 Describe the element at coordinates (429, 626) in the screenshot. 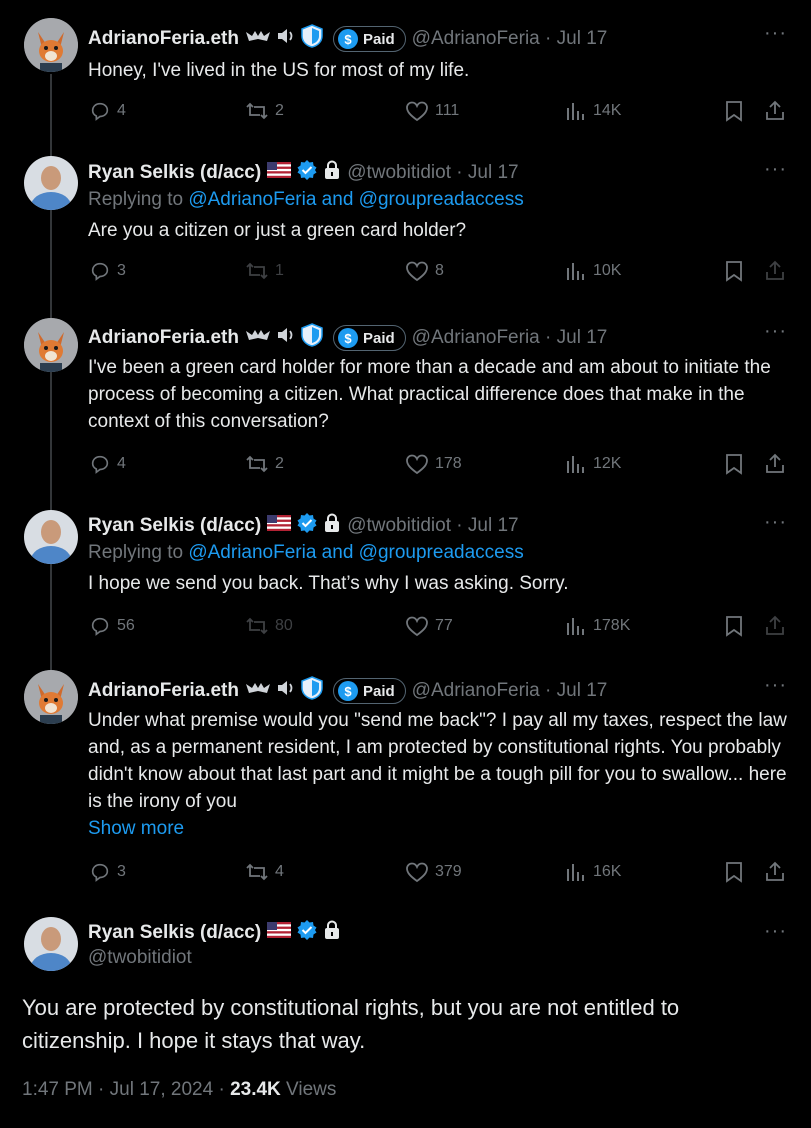

I see `like-button: 77` at that location.